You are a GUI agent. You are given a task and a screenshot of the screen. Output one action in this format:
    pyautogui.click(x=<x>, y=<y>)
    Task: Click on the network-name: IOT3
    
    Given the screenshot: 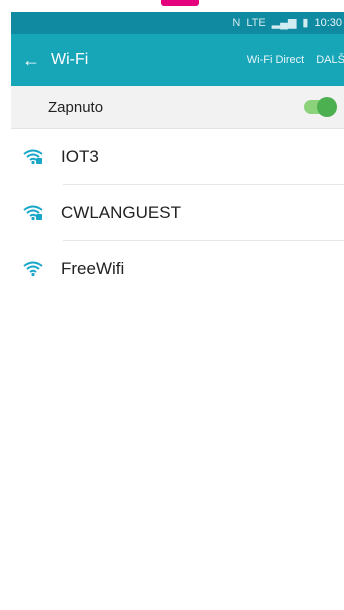 What is the action you would take?
    pyautogui.click(x=80, y=156)
    